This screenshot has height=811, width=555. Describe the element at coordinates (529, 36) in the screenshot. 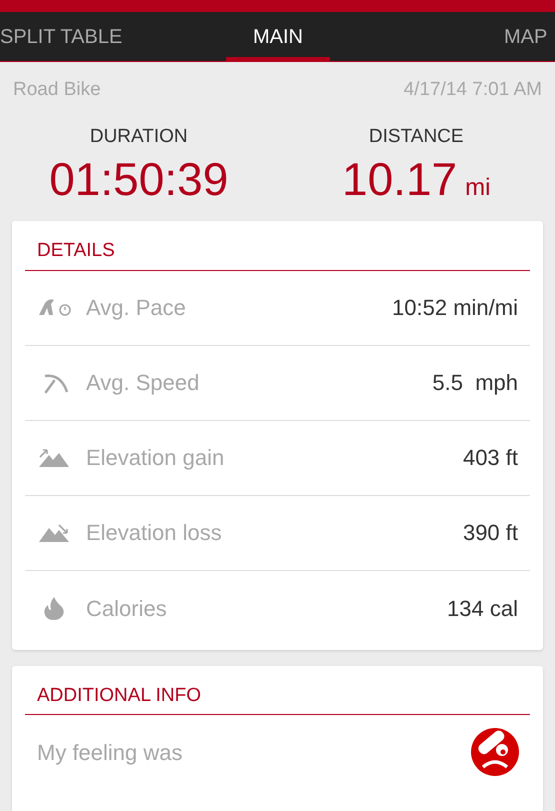

I see `tab: MAP` at that location.